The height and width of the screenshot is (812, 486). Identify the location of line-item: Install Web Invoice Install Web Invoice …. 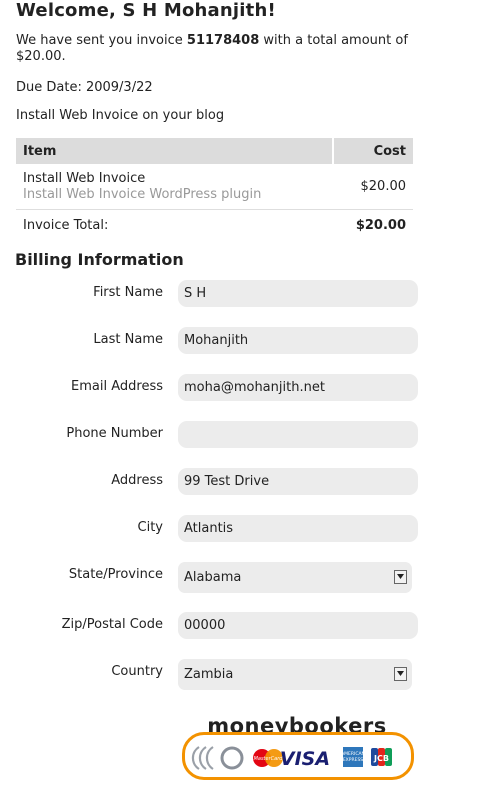
(174, 187).